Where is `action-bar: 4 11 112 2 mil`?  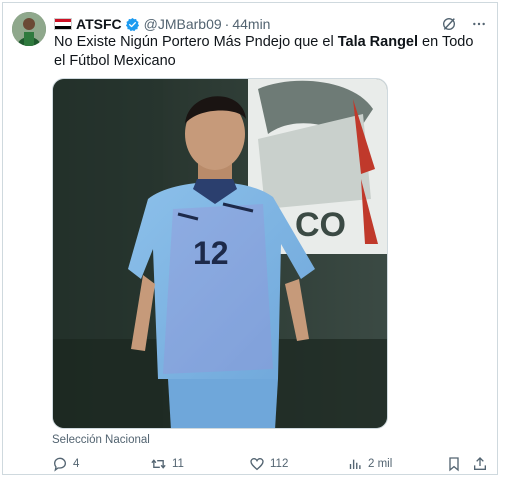 action-bar: 4 11 112 2 mil is located at coordinates (272, 466).